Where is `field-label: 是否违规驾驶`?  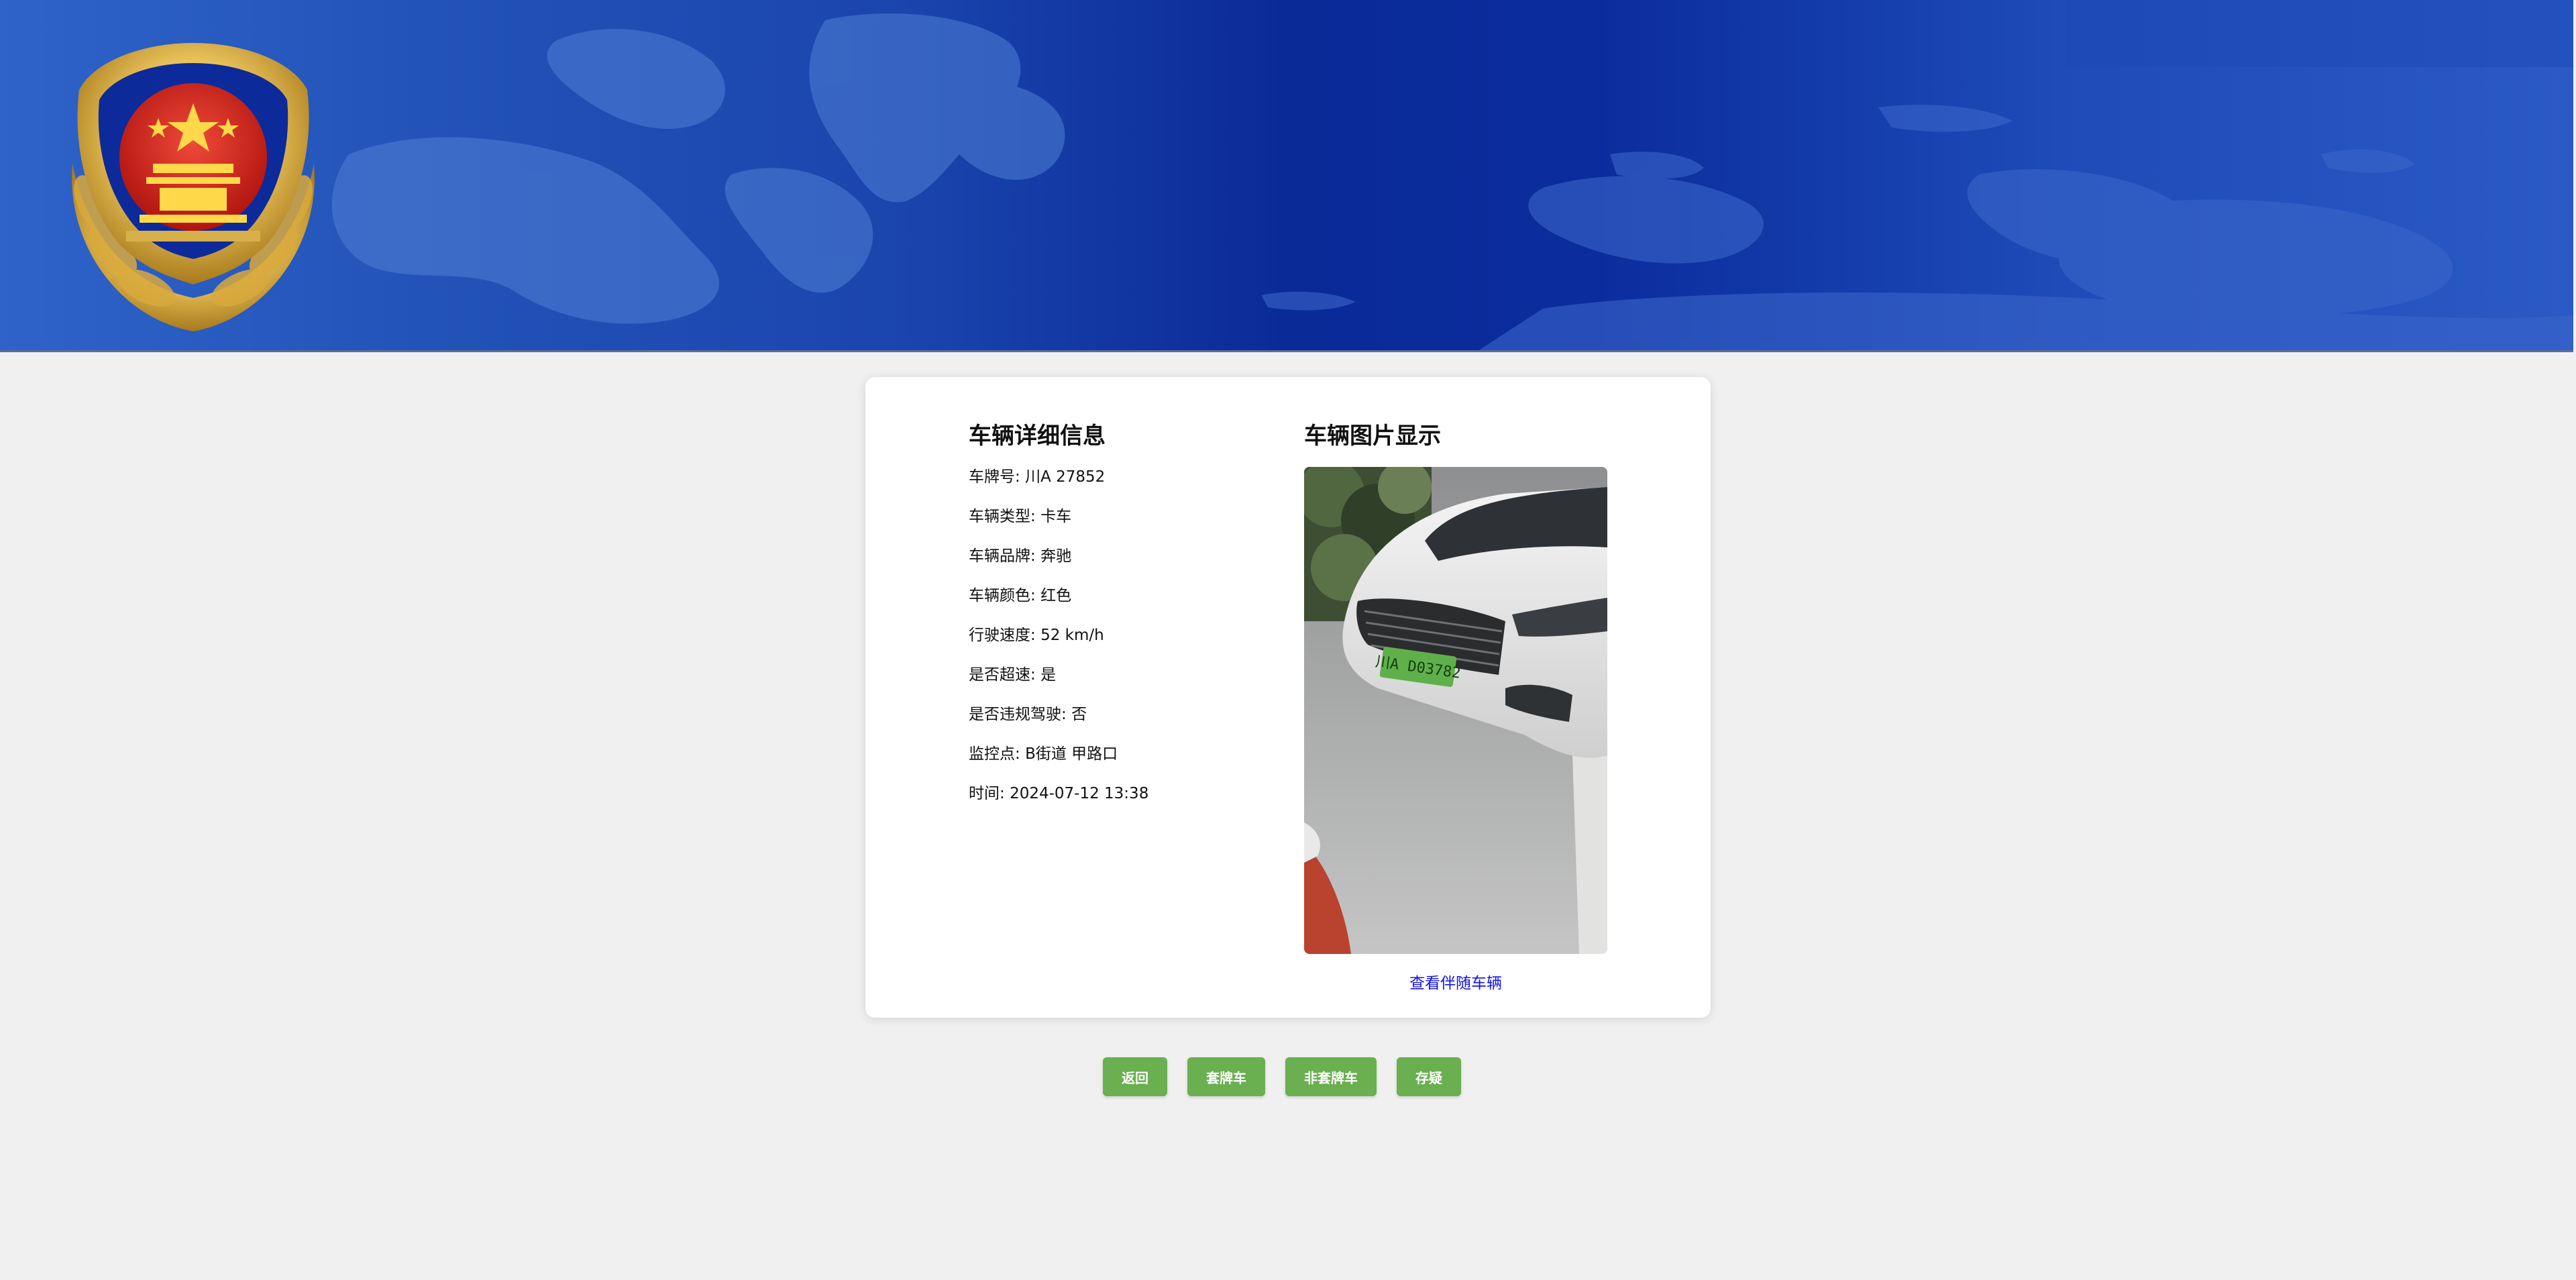 field-label: 是否违规驾驶 is located at coordinates (1020, 715).